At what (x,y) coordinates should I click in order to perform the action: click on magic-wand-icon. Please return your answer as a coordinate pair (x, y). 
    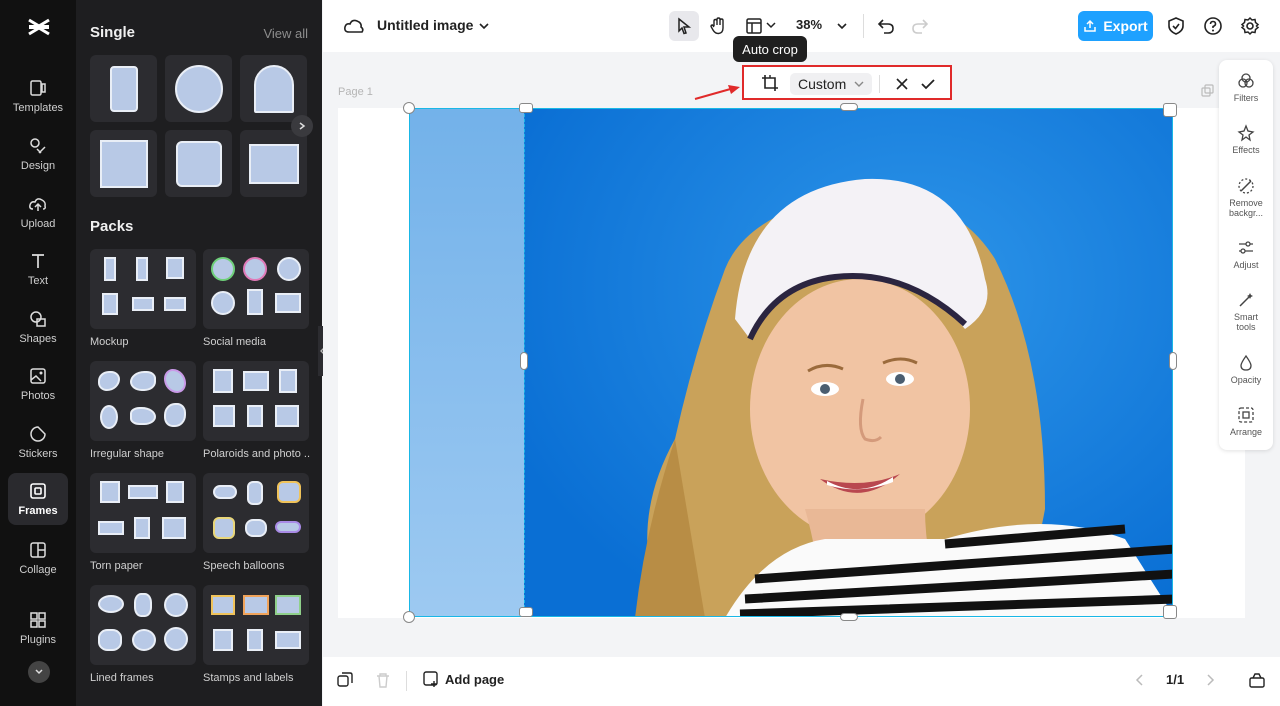
    Looking at the image, I should click on (1246, 300).